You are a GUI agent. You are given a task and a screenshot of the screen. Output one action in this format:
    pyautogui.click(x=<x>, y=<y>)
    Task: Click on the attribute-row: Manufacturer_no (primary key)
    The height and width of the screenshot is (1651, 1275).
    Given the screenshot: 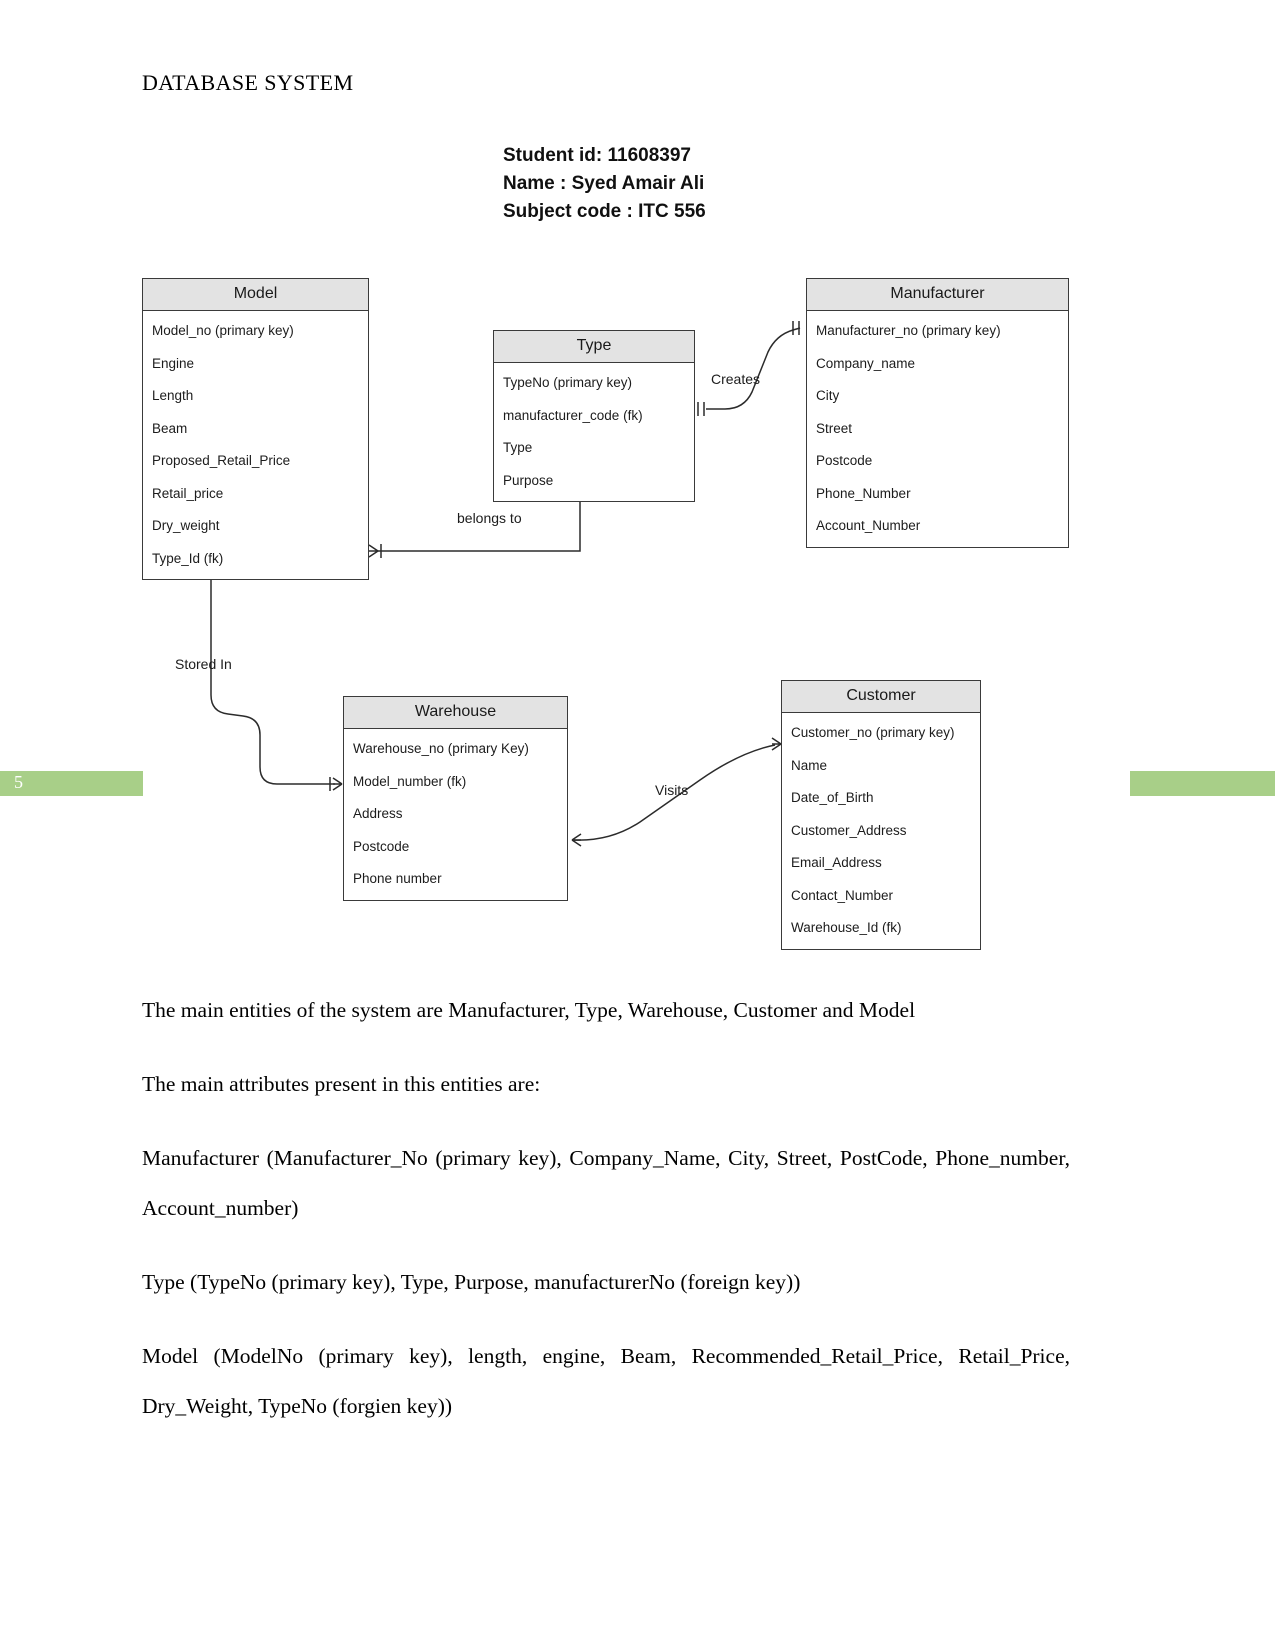 What is the action you would take?
    pyautogui.click(x=908, y=330)
    